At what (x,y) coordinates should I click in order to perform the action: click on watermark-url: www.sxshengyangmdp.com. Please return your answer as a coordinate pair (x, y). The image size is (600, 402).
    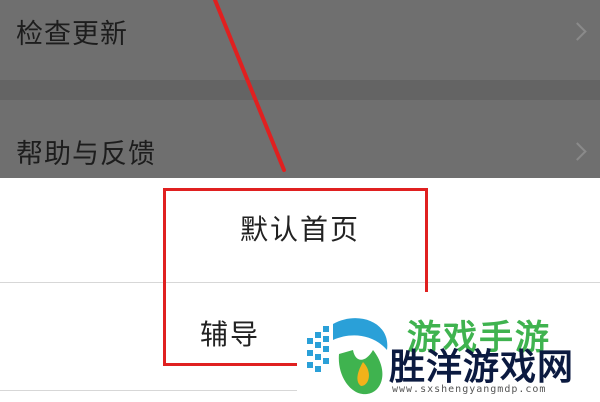
    Looking at the image, I should click on (469, 389).